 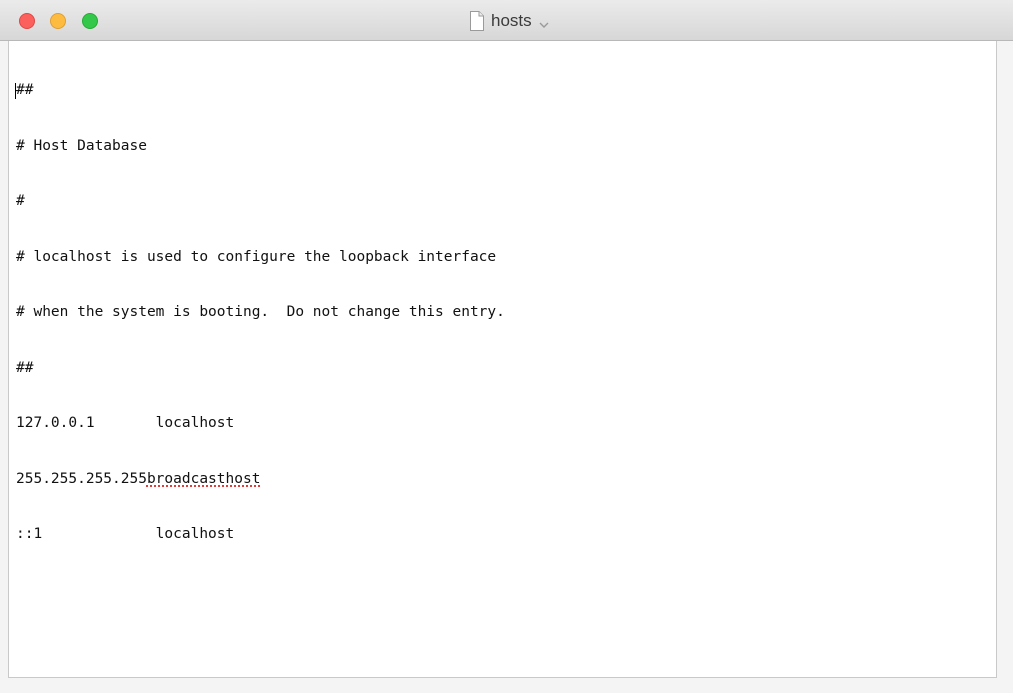 What do you see at coordinates (260, 90) in the screenshot?
I see `text-line-1: ##` at bounding box center [260, 90].